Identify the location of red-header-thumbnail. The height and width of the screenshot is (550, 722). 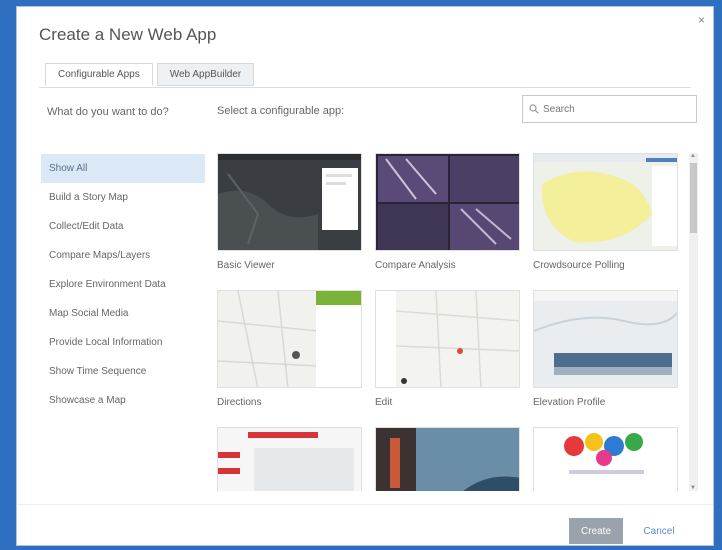
(289, 459).